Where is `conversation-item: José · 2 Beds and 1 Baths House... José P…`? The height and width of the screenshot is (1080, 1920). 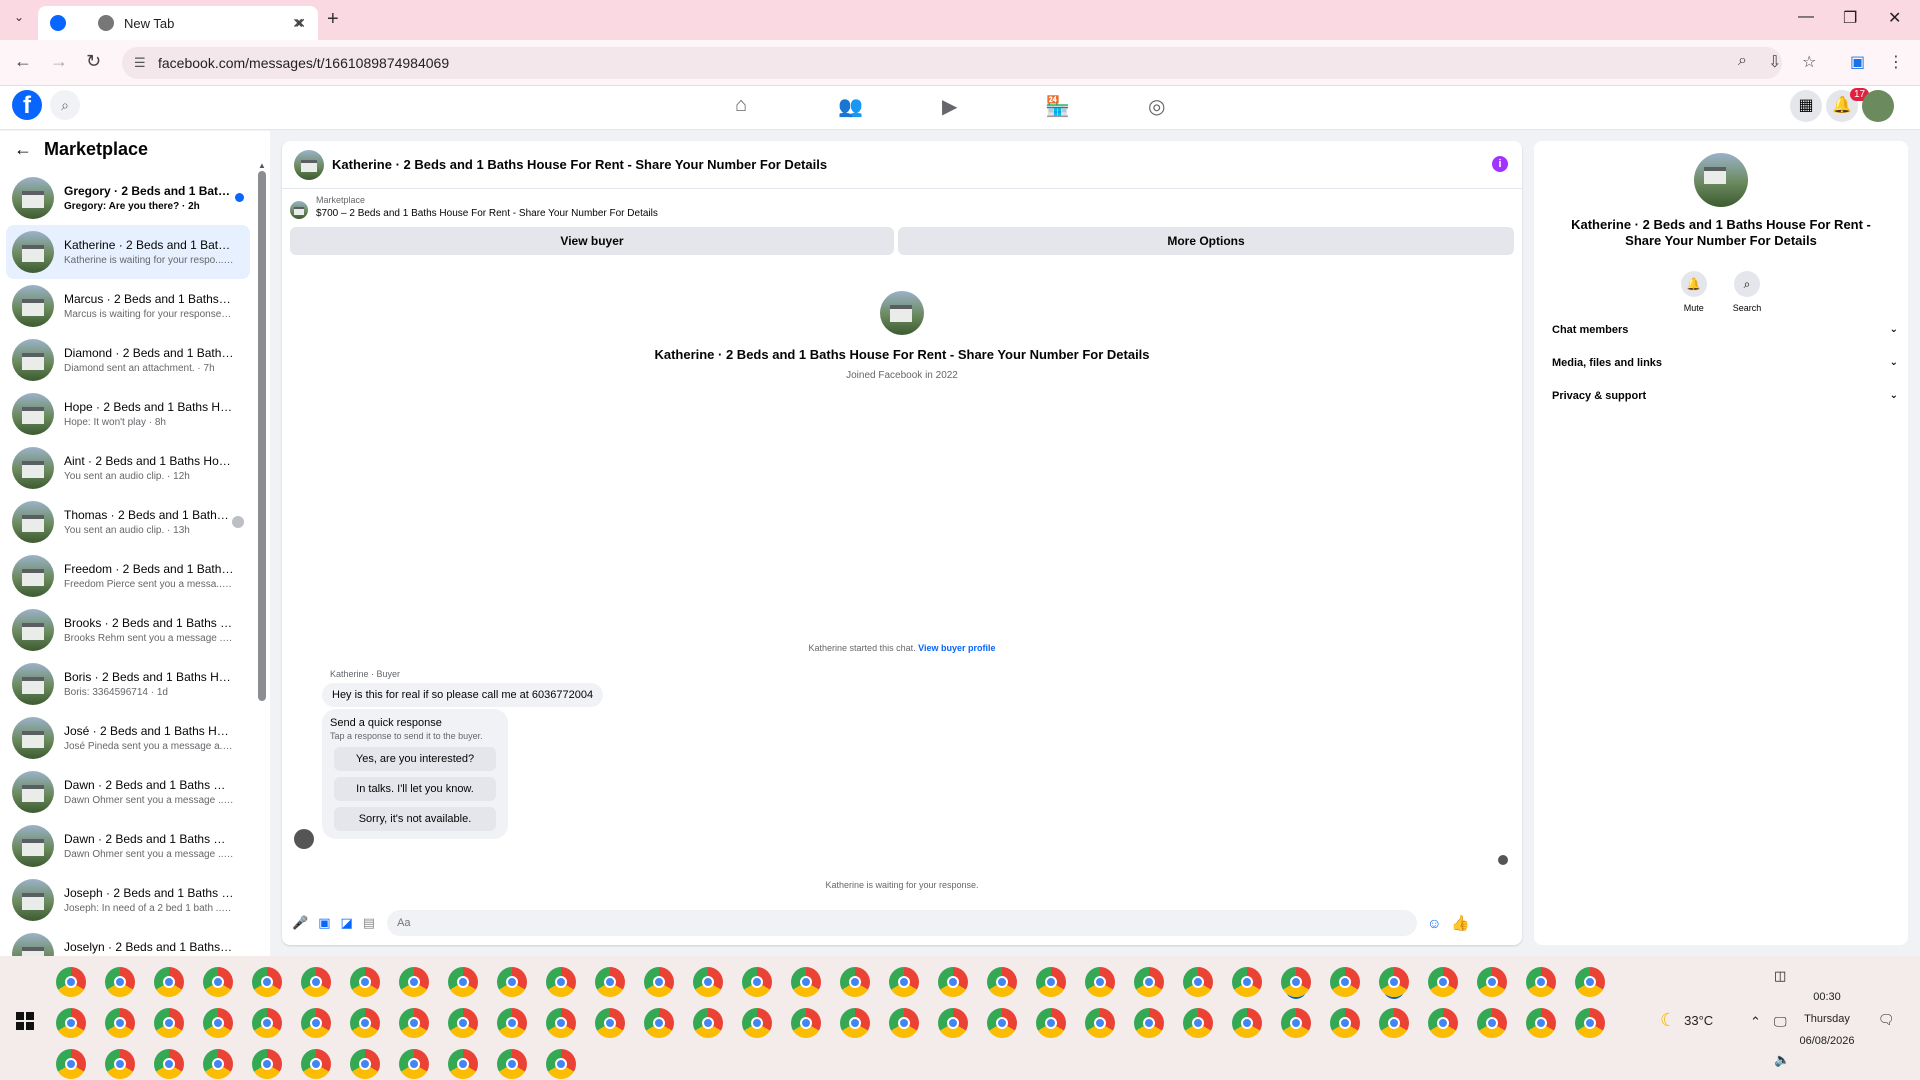
conversation-item: José · 2 Beds and 1 Baths House... José P… is located at coordinates (128, 738).